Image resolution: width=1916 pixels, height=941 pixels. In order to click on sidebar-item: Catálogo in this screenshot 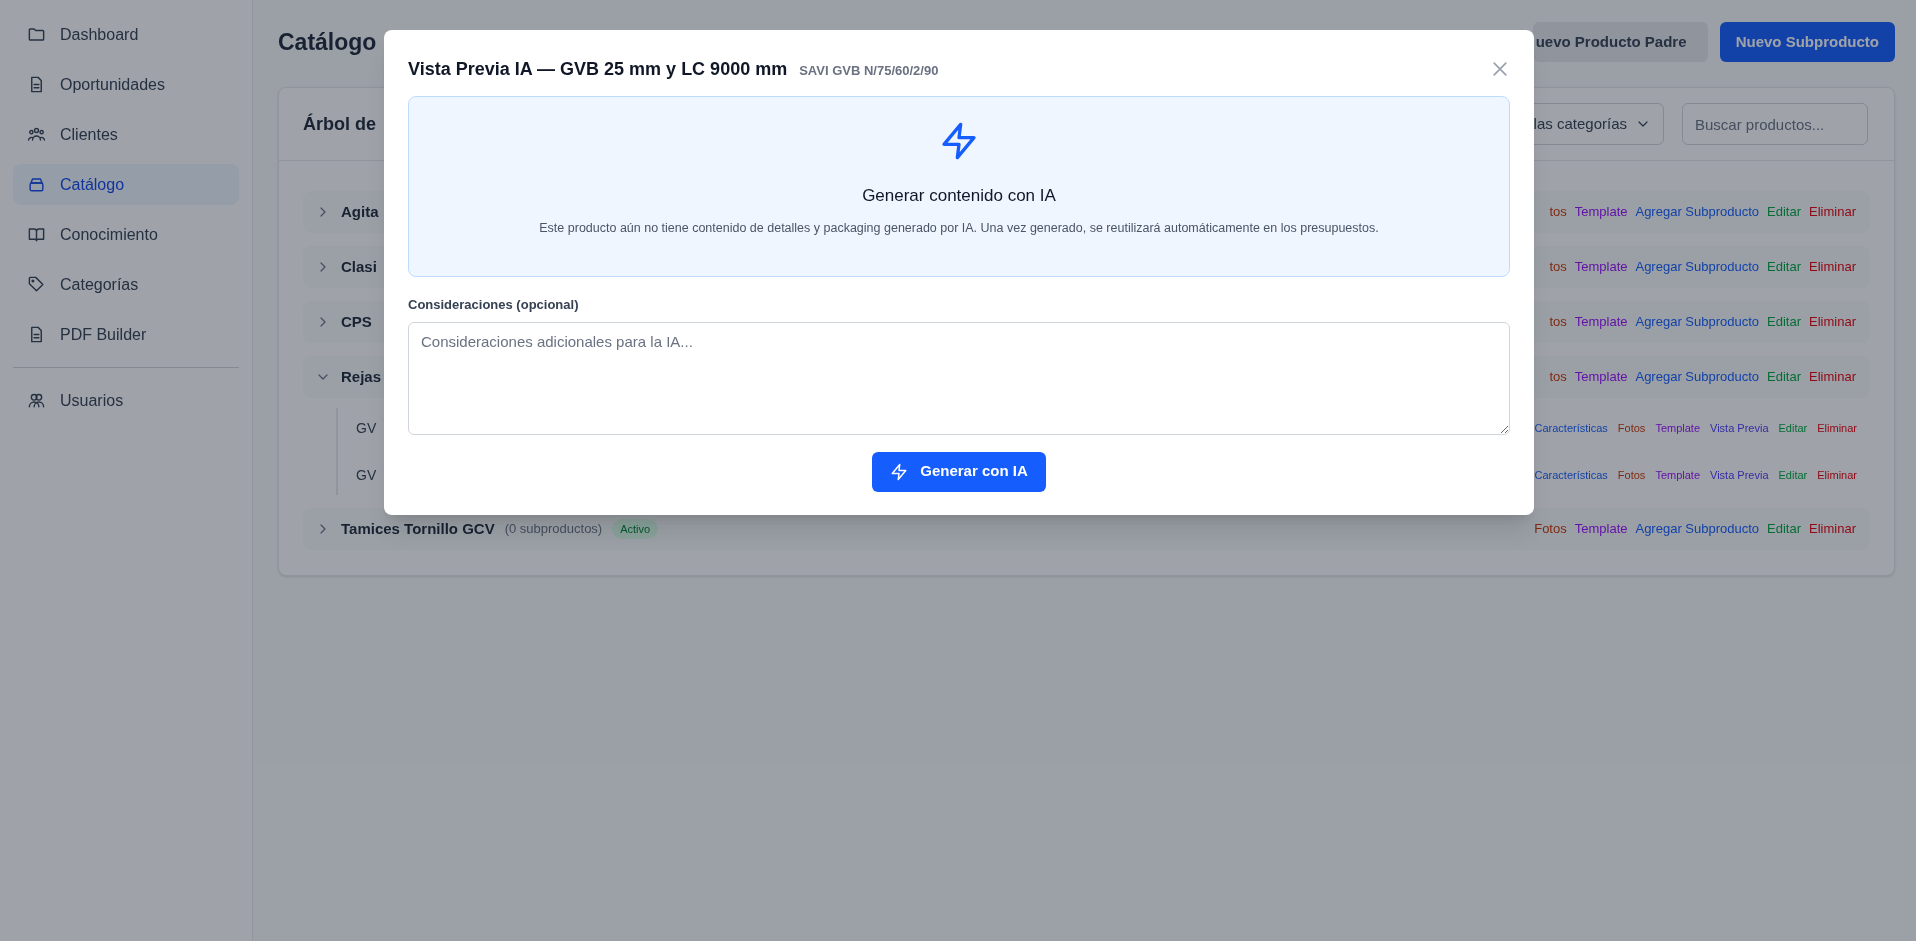, I will do `click(126, 184)`.